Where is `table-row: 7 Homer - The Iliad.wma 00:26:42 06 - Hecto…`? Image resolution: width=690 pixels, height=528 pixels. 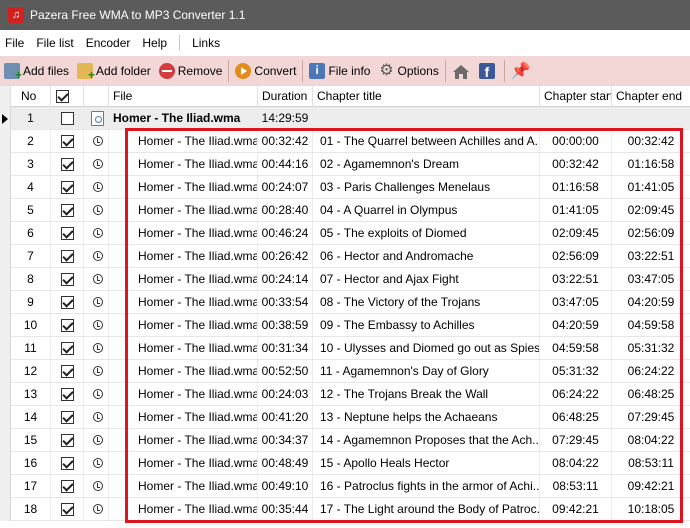 table-row: 7 Homer - The Iliad.wma 00:26:42 06 - Hecto… is located at coordinates (345, 256).